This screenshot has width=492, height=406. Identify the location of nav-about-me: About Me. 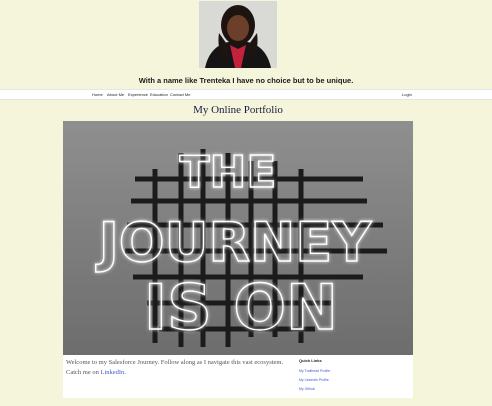
(115, 94).